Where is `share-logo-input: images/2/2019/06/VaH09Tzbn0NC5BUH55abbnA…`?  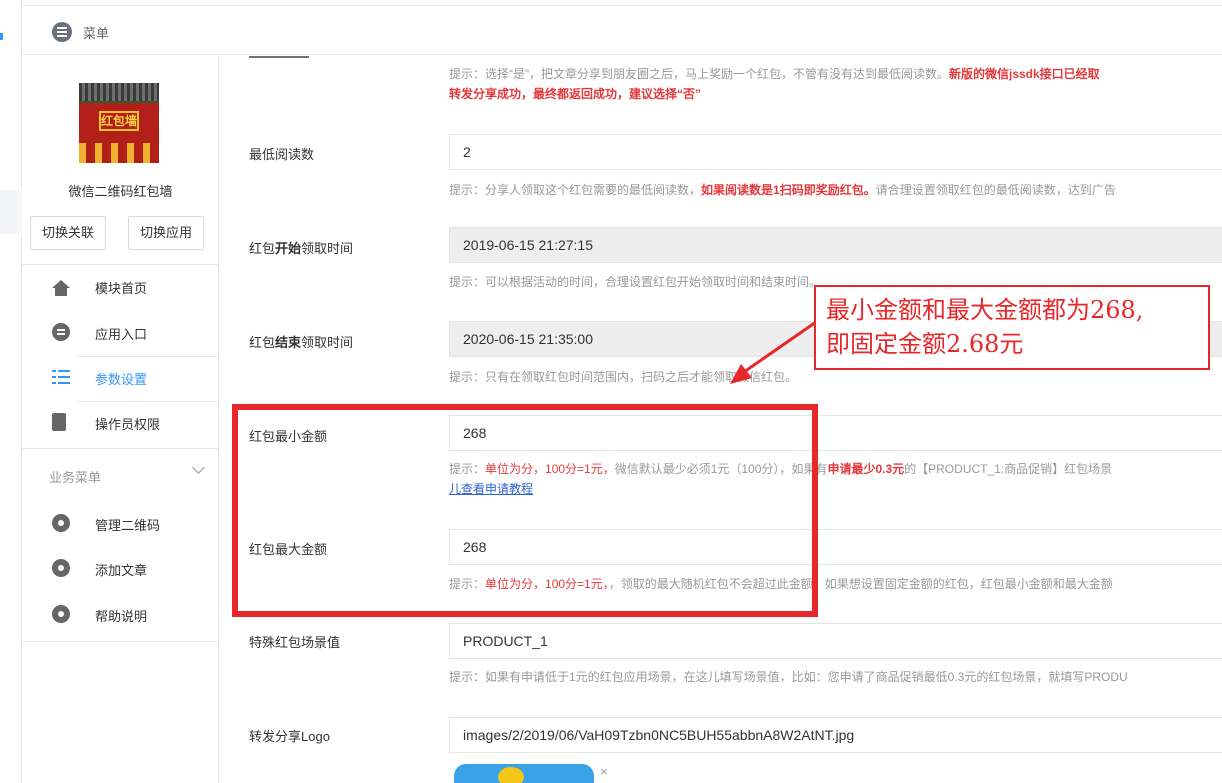 share-logo-input: images/2/2019/06/VaH09Tzbn0NC5BUH55abbnA… is located at coordinates (835, 735).